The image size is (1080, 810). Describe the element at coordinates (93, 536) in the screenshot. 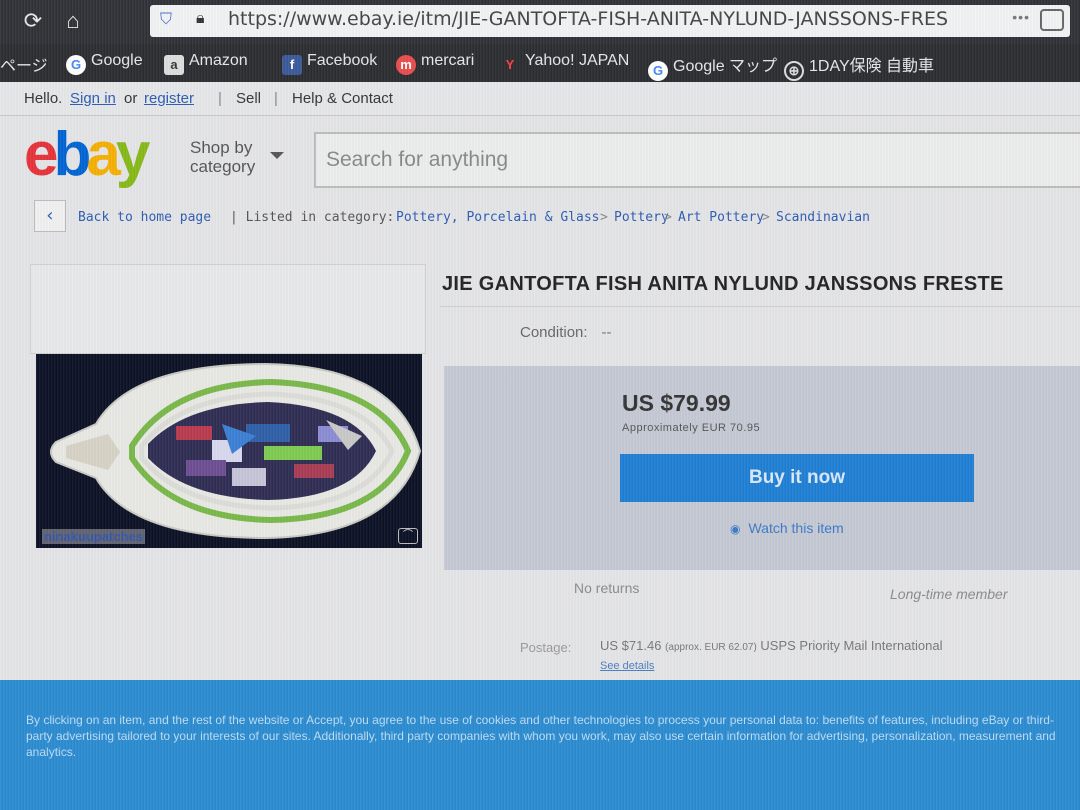

I see `photo-watermark: ninakuupatches` at that location.